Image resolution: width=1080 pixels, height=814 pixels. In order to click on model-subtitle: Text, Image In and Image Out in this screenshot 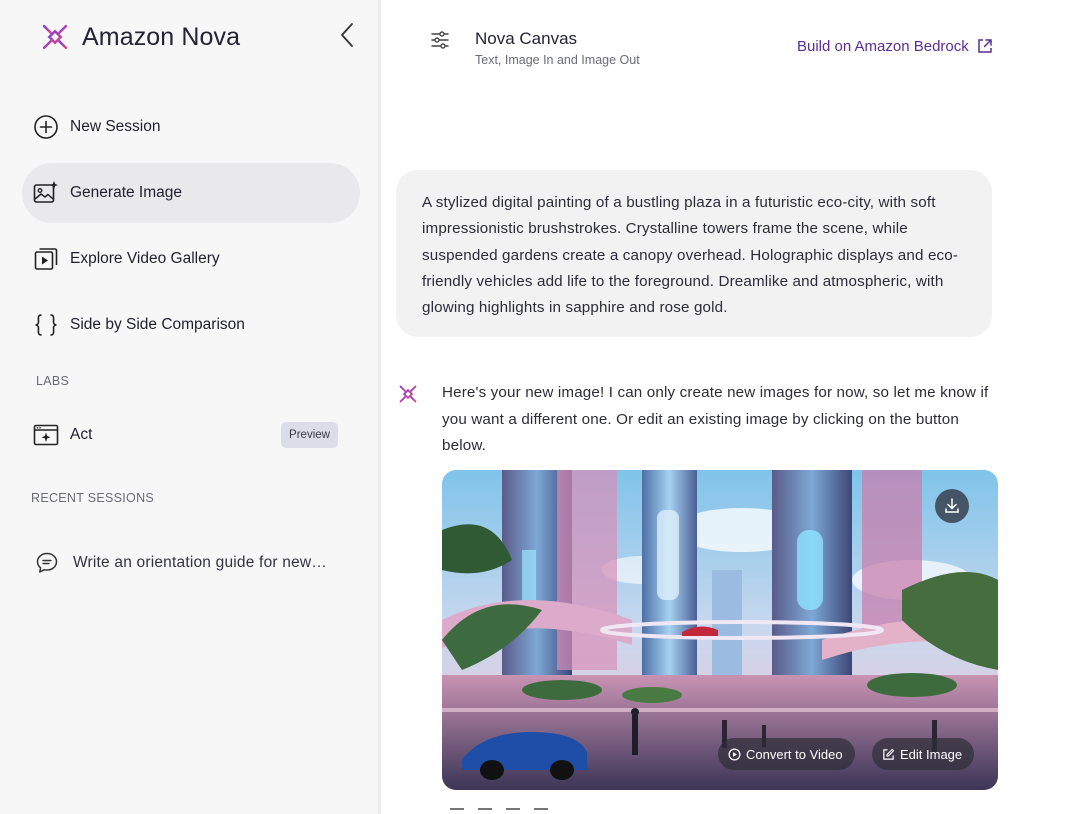, I will do `click(557, 60)`.